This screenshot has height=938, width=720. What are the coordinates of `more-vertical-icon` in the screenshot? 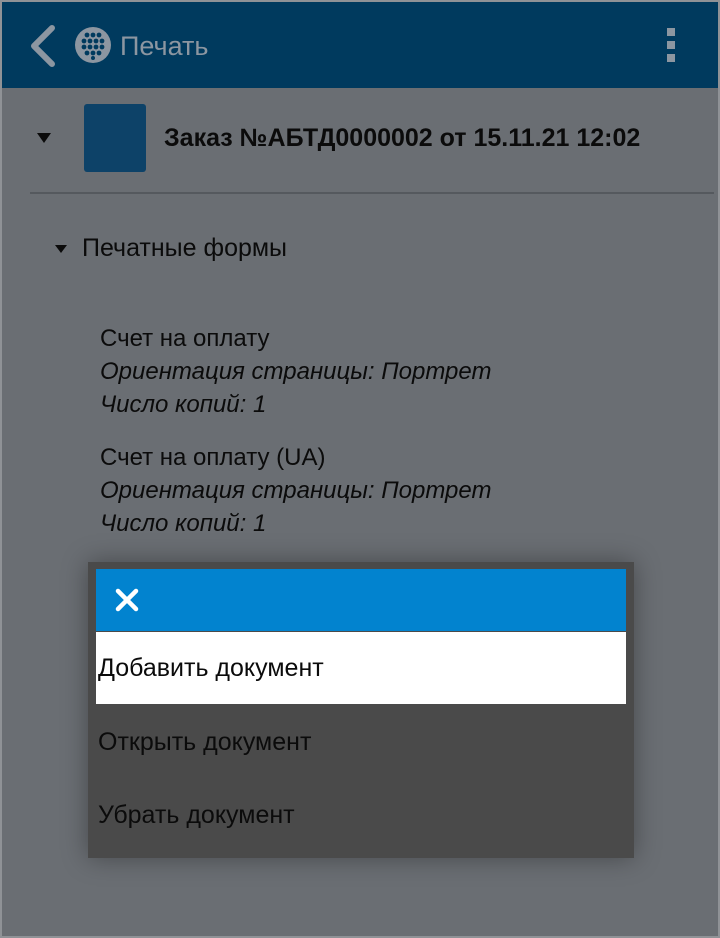 It's located at (671, 45).